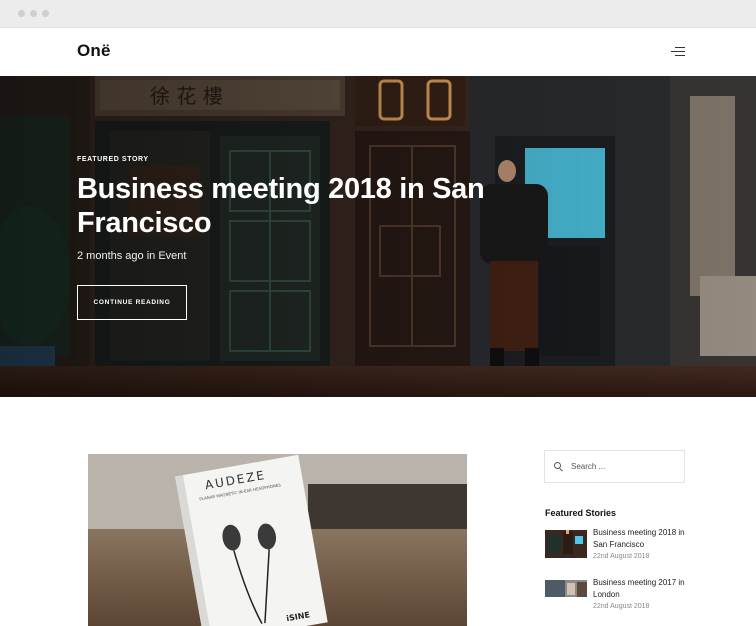 Image resolution: width=756 pixels, height=626 pixels. Describe the element at coordinates (94, 51) in the screenshot. I see `site-logo: Onë` at that location.